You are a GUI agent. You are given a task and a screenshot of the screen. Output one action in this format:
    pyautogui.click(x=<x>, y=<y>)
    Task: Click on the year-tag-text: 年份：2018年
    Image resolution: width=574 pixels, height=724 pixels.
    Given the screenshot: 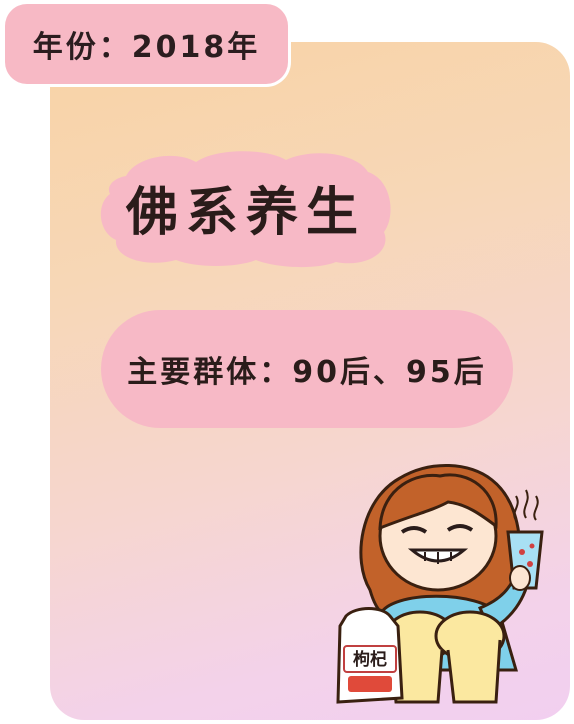 What is the action you would take?
    pyautogui.click(x=146, y=47)
    